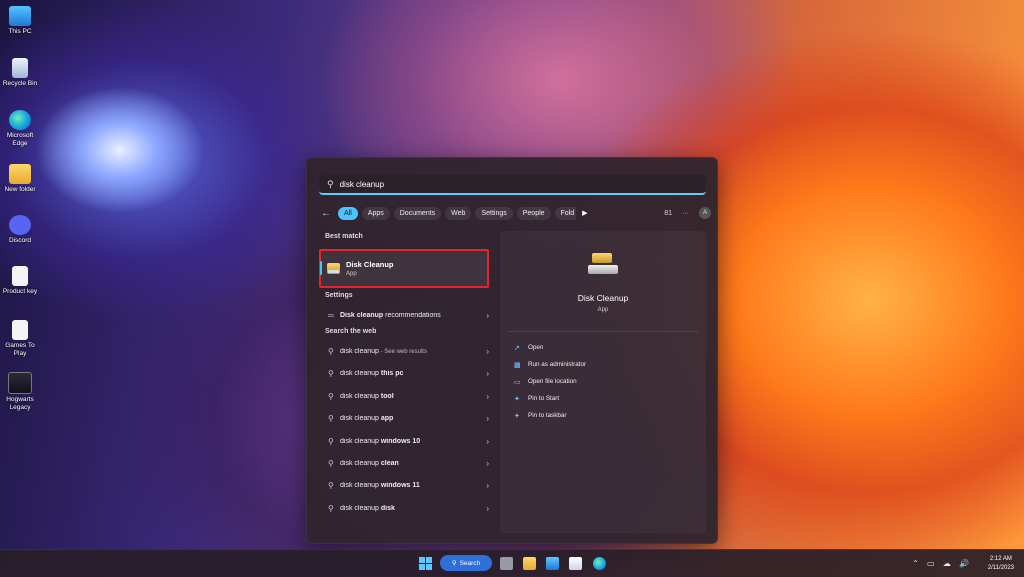  What do you see at coordinates (552, 563) in the screenshot?
I see `widgets-icon` at bounding box center [552, 563].